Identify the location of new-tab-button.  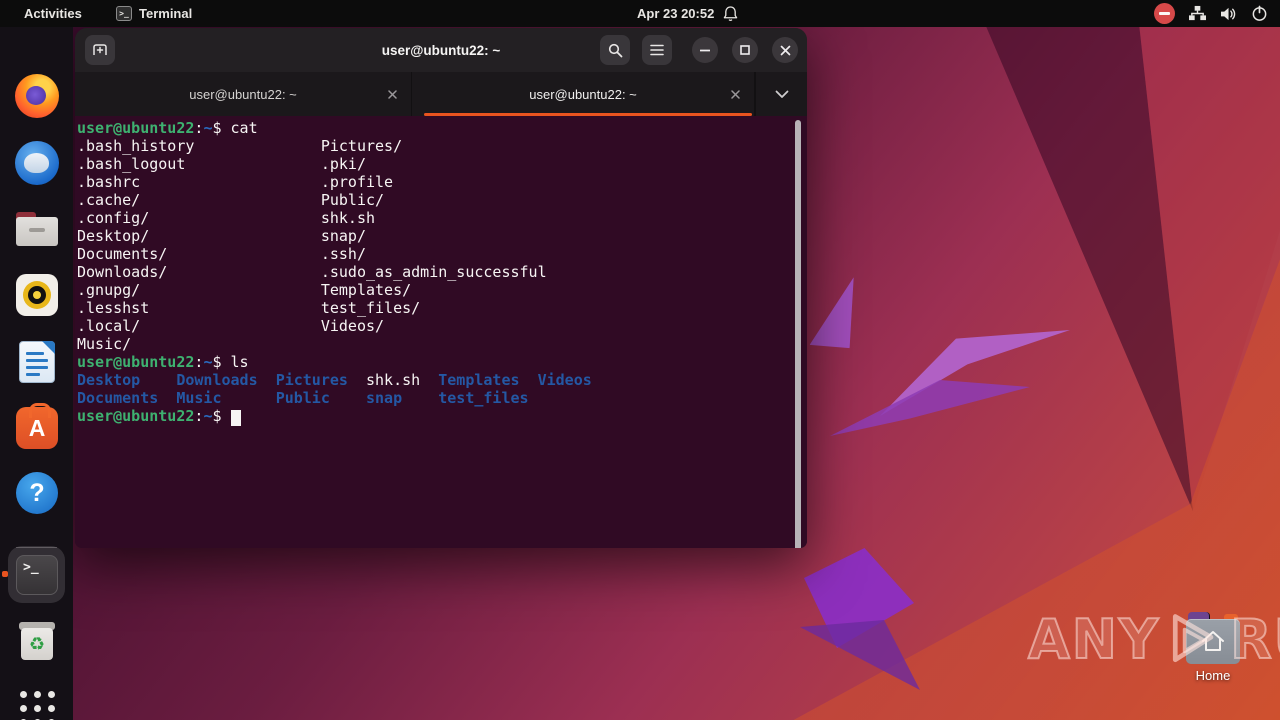
(100, 50).